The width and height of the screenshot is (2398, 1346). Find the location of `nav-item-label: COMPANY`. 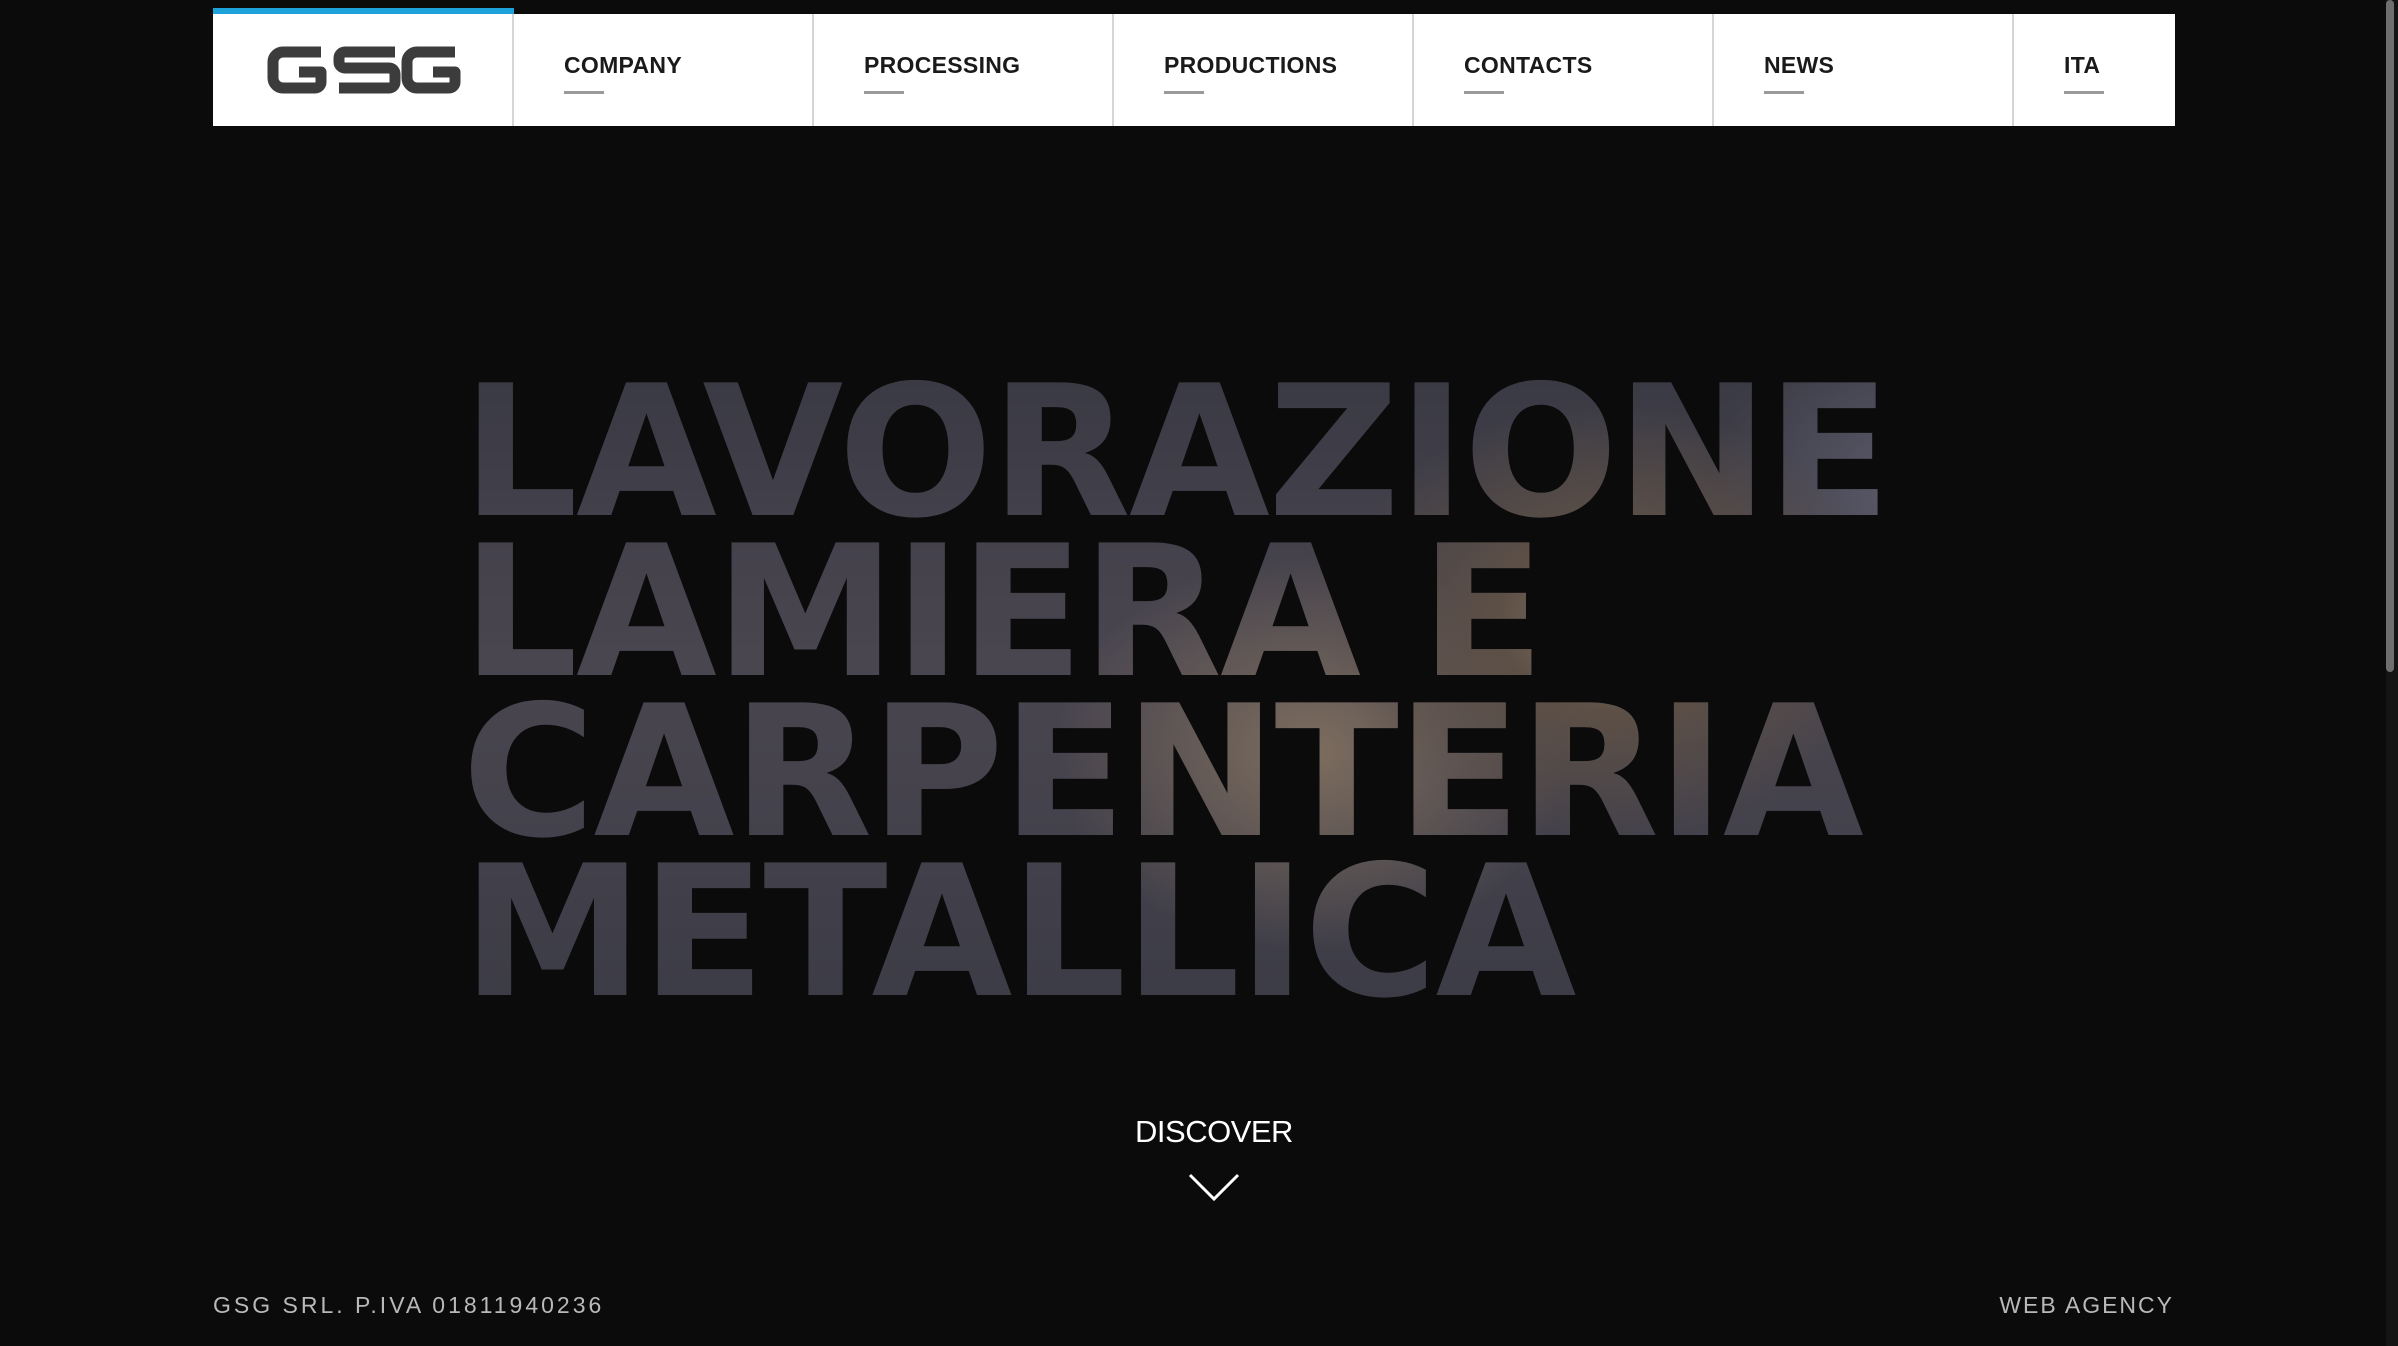

nav-item-label: COMPANY is located at coordinates (623, 65).